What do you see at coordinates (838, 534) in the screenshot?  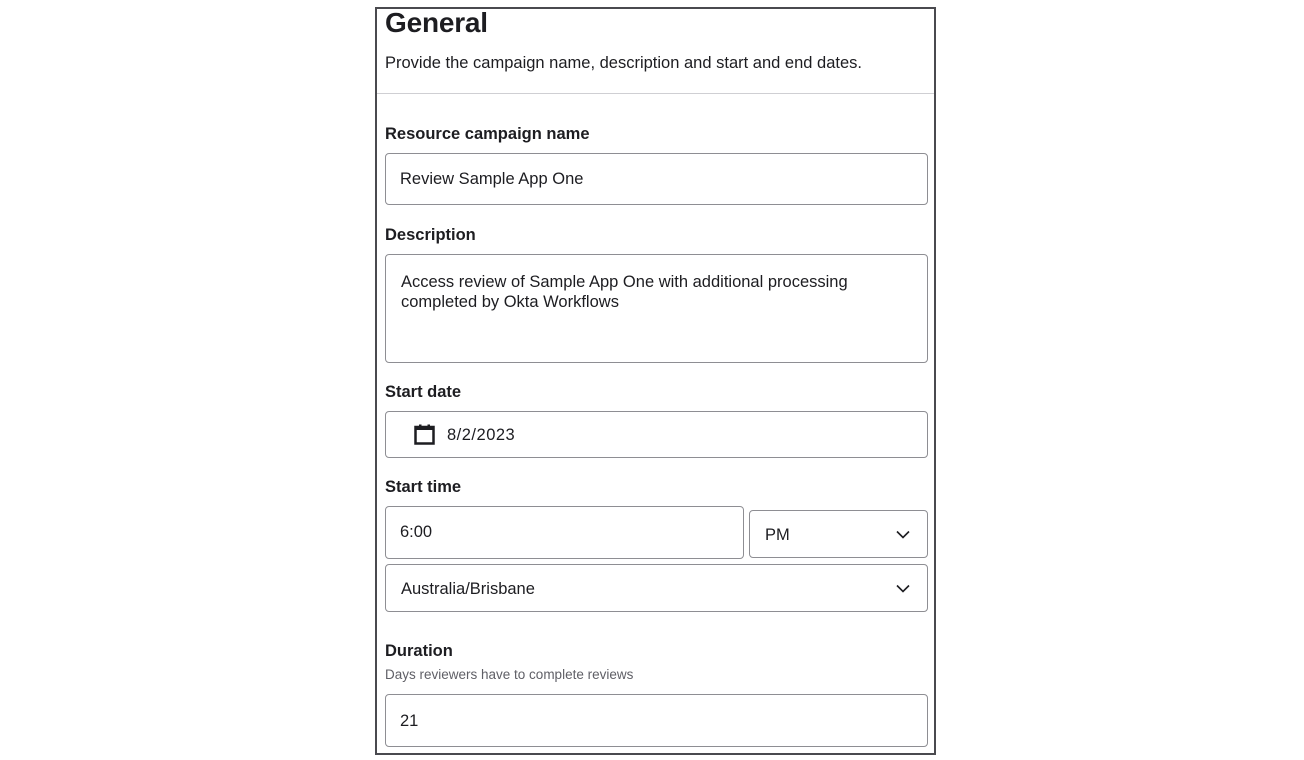 I see `meridiem-select: PM` at bounding box center [838, 534].